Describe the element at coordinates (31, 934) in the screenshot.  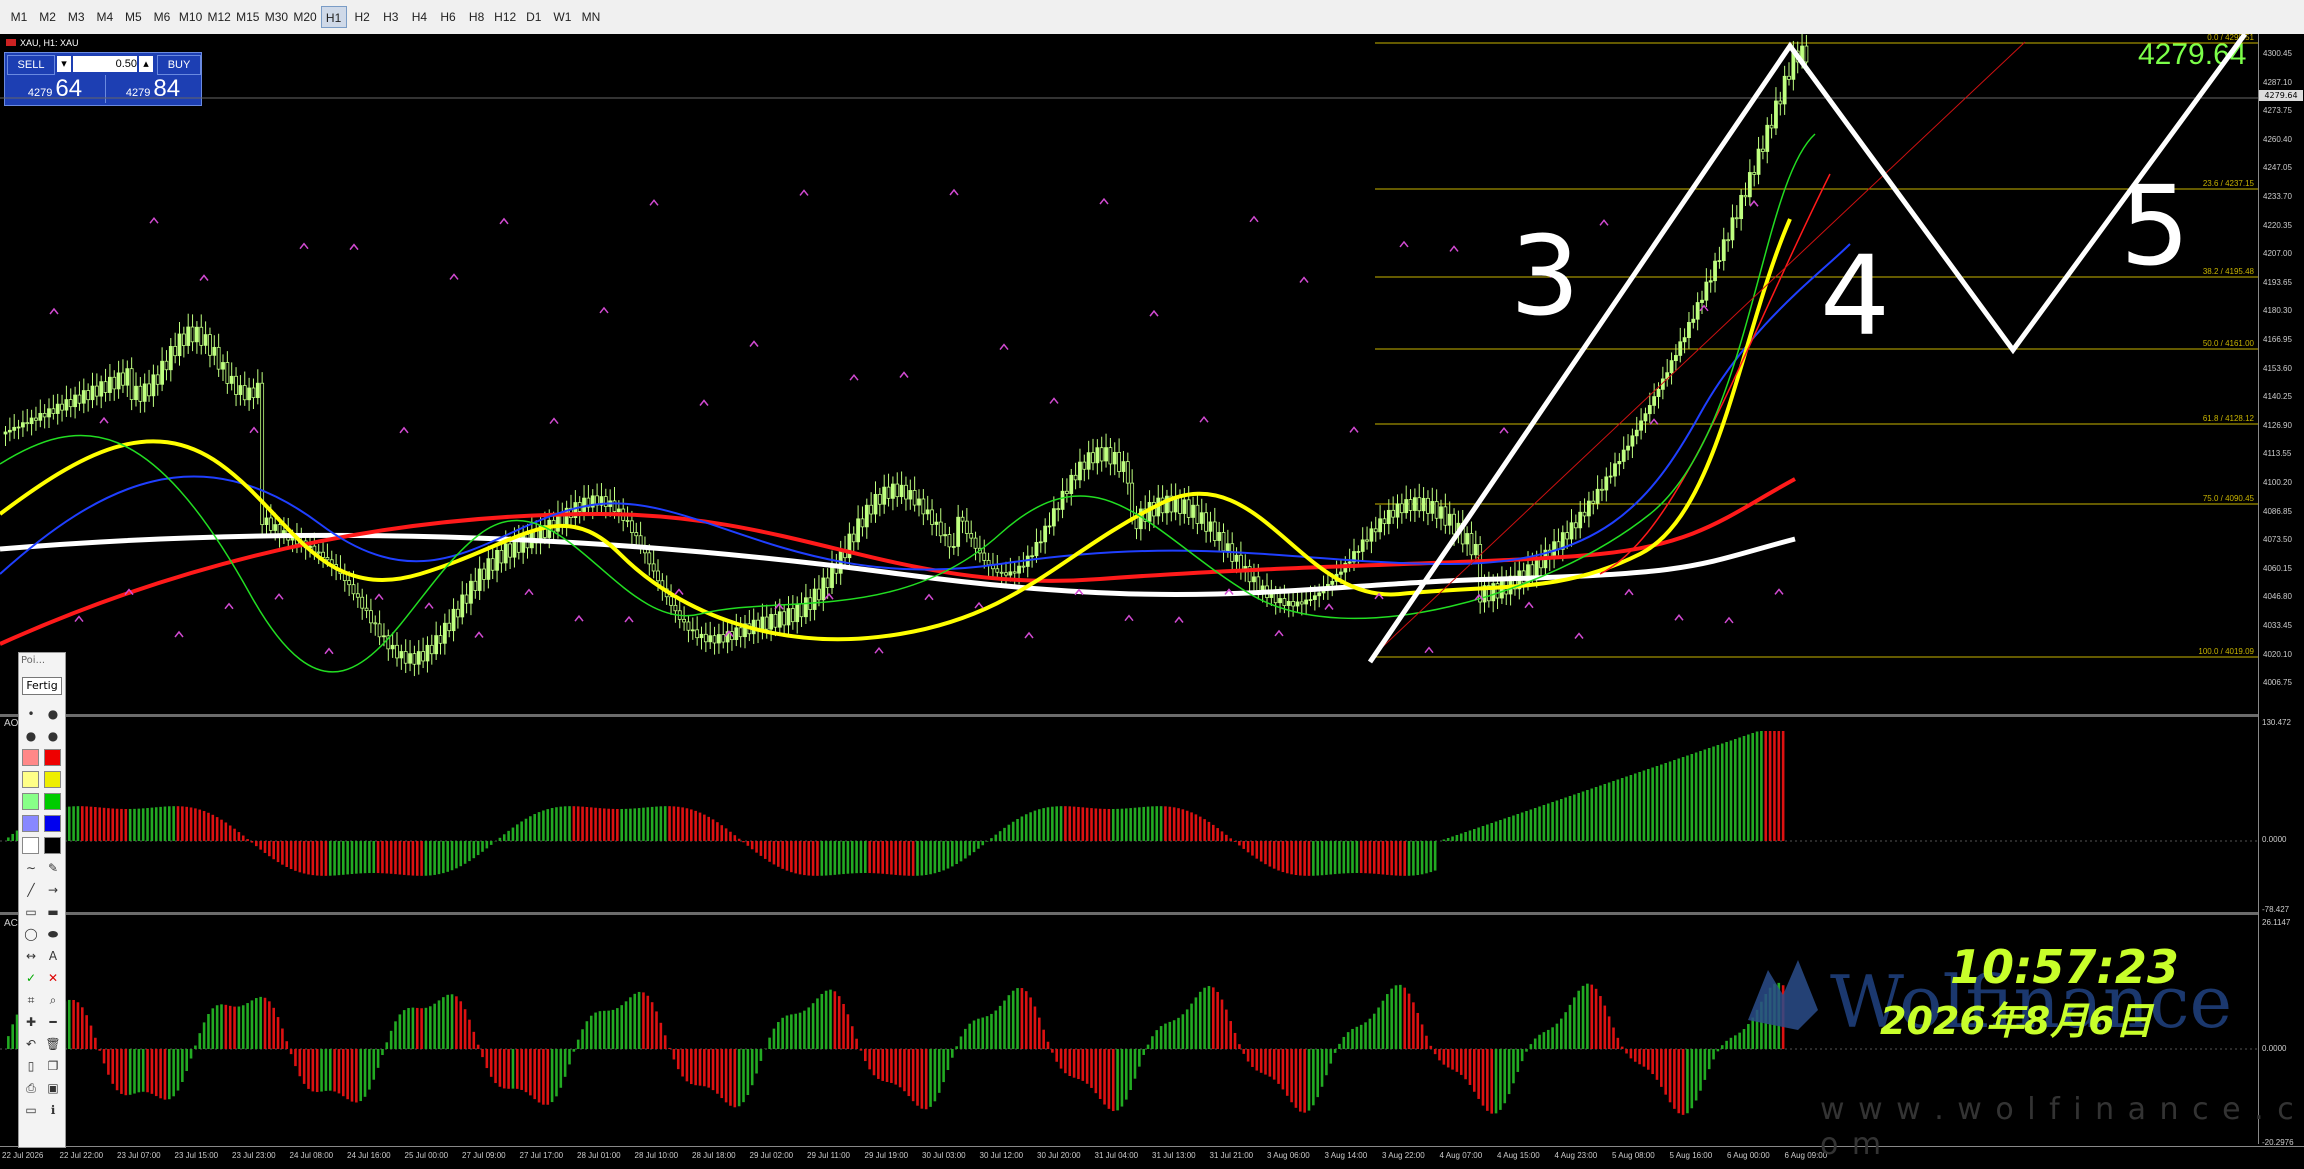
I see `ellipse-icon: ◯` at that location.